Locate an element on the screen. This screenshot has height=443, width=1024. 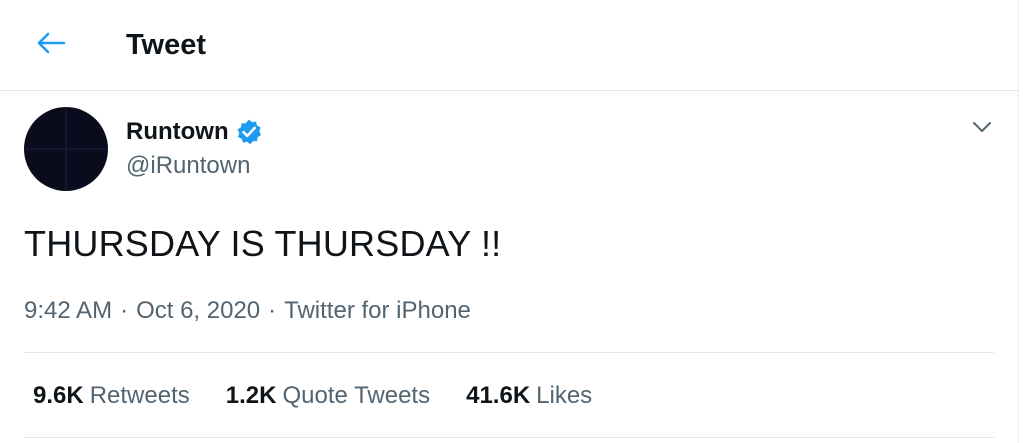
author-name-row: Runtown is located at coordinates (194, 132).